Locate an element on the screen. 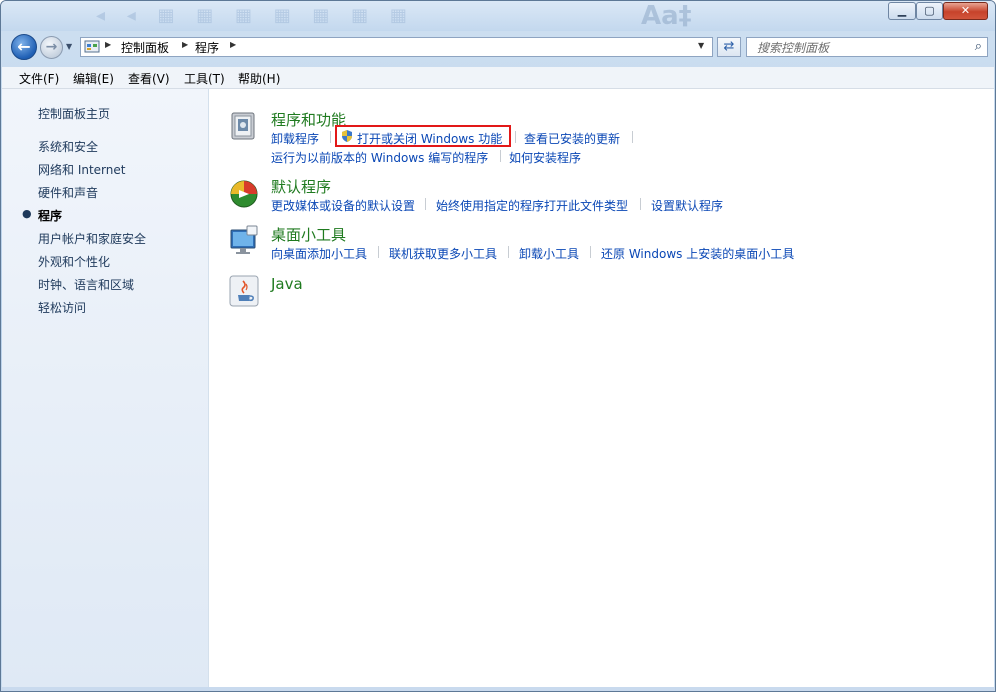 This screenshot has width=996, height=692. address-dropdown-icon: ▼ is located at coordinates (701, 45).